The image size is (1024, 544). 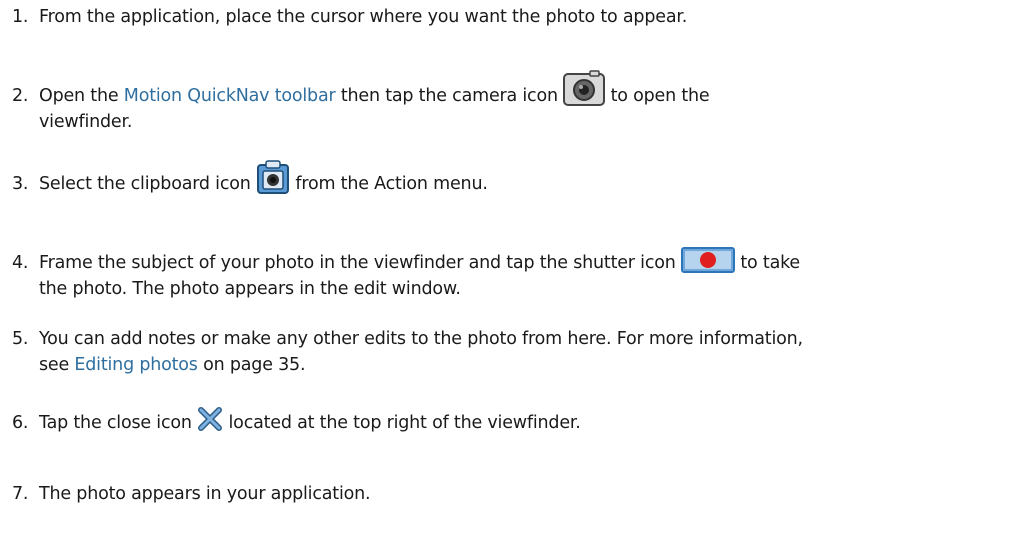 What do you see at coordinates (767, 263) in the screenshot?
I see `step-text-post: to take` at bounding box center [767, 263].